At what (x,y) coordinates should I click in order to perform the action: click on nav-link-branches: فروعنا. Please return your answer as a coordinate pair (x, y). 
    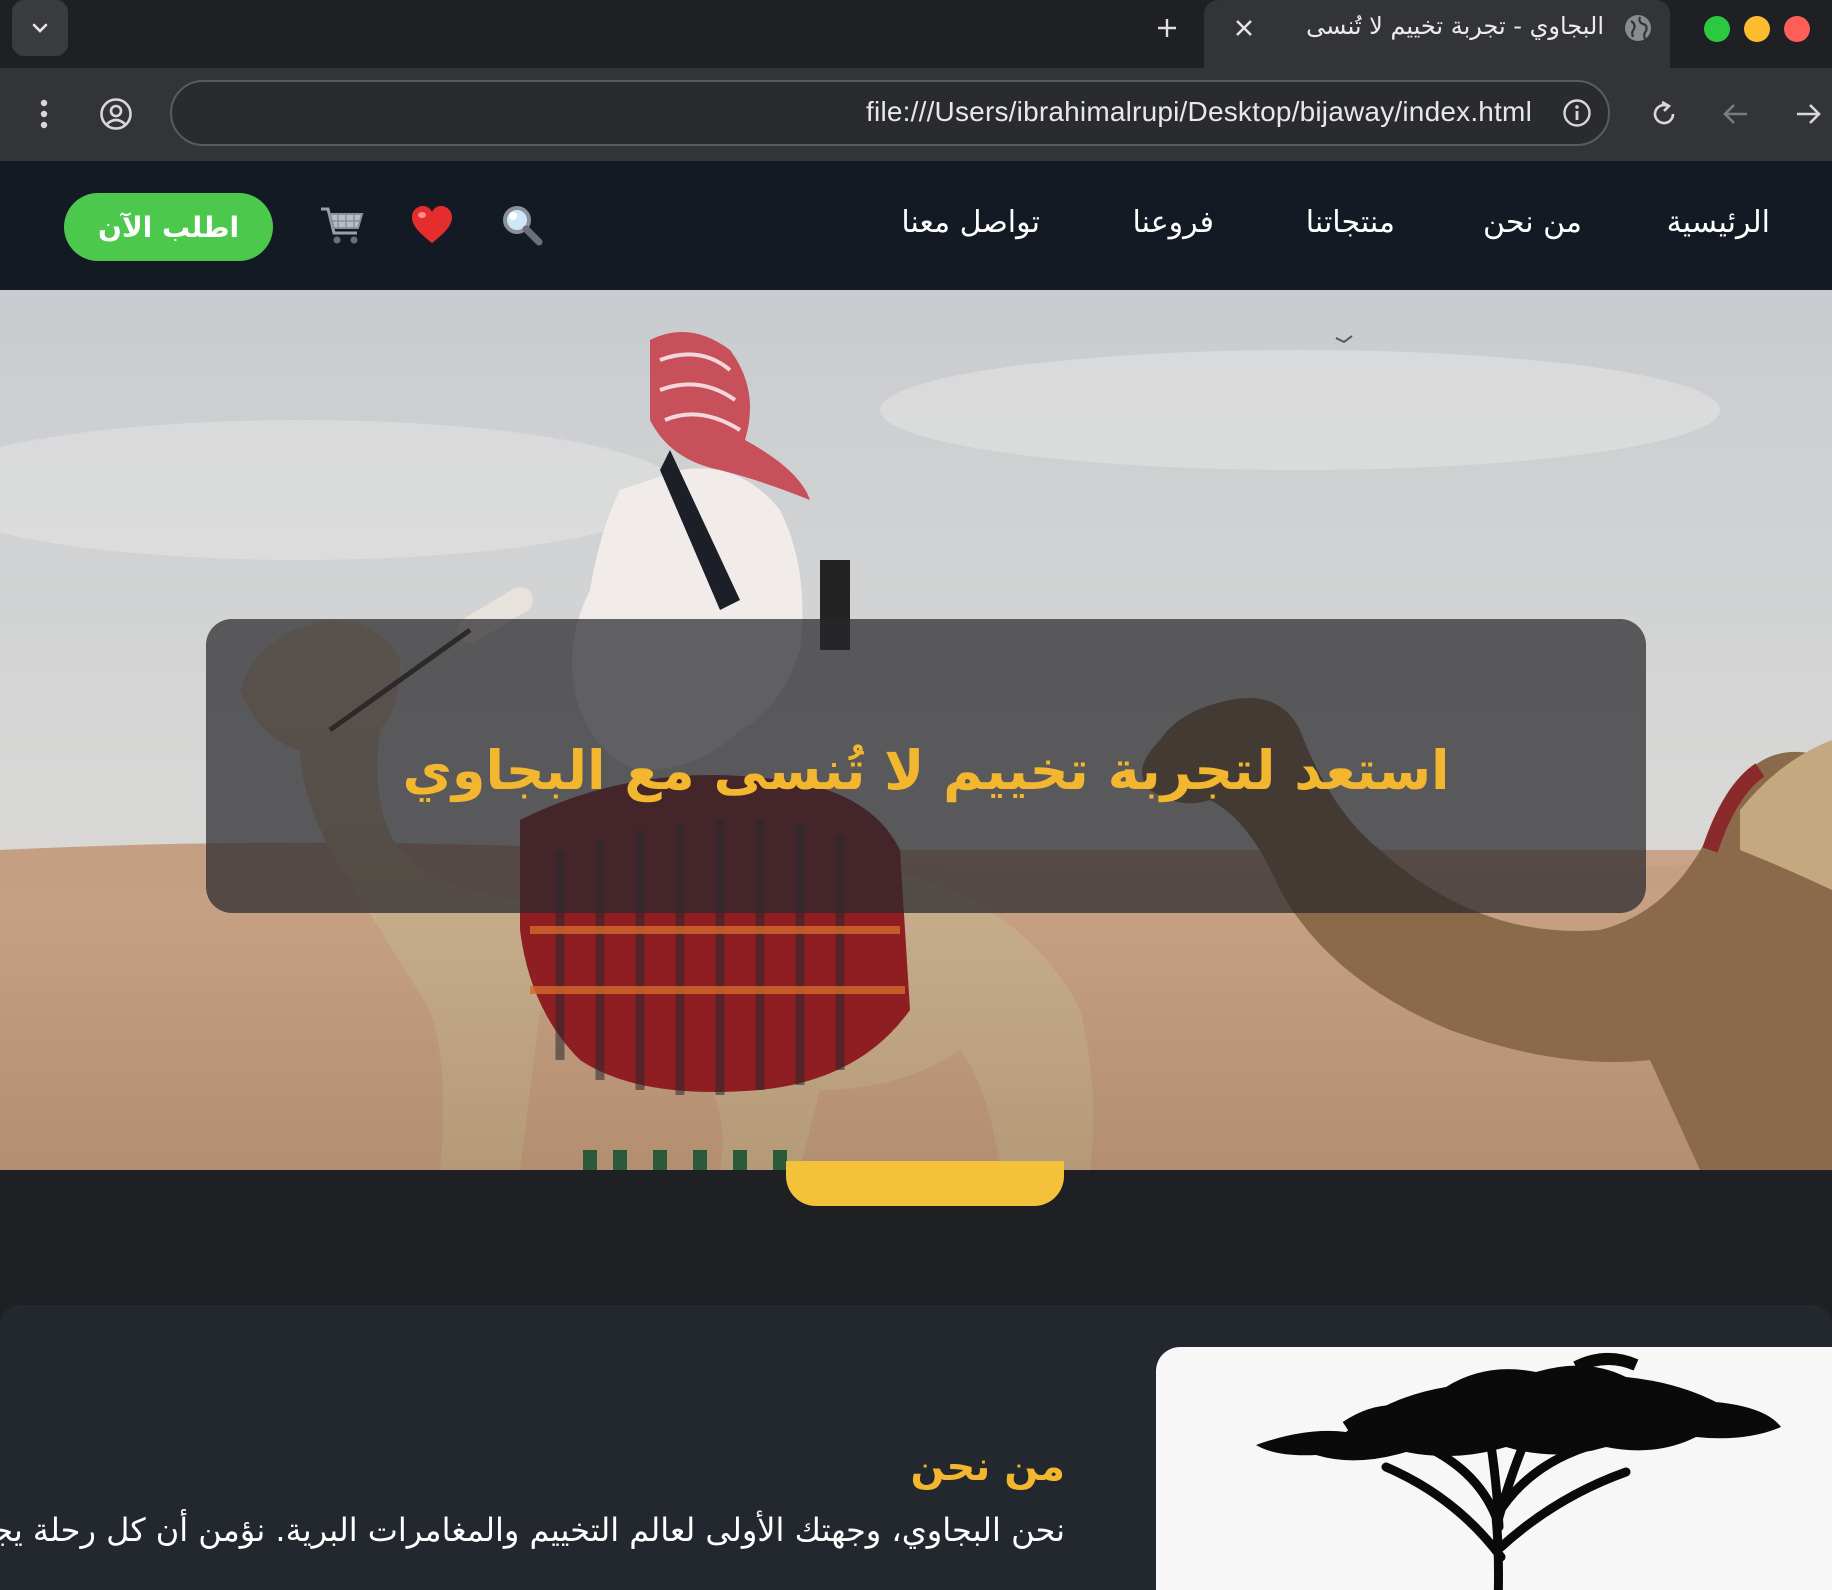
    Looking at the image, I should click on (1173, 222).